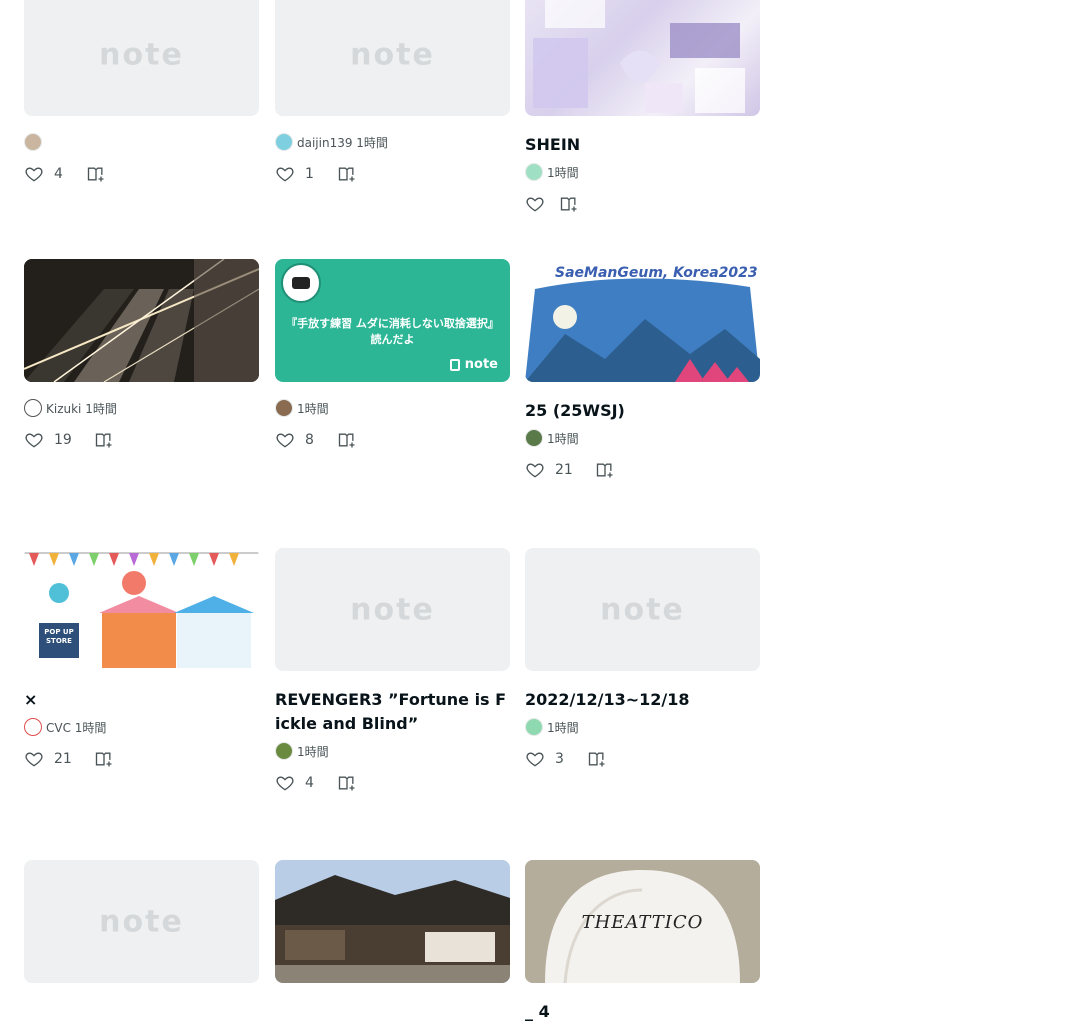 The width and height of the screenshot is (1080, 1024). What do you see at coordinates (392, 323) in the screenshot?
I see `book-title-text: 『手放す練習 ムダに消耗しない取捨選択』` at bounding box center [392, 323].